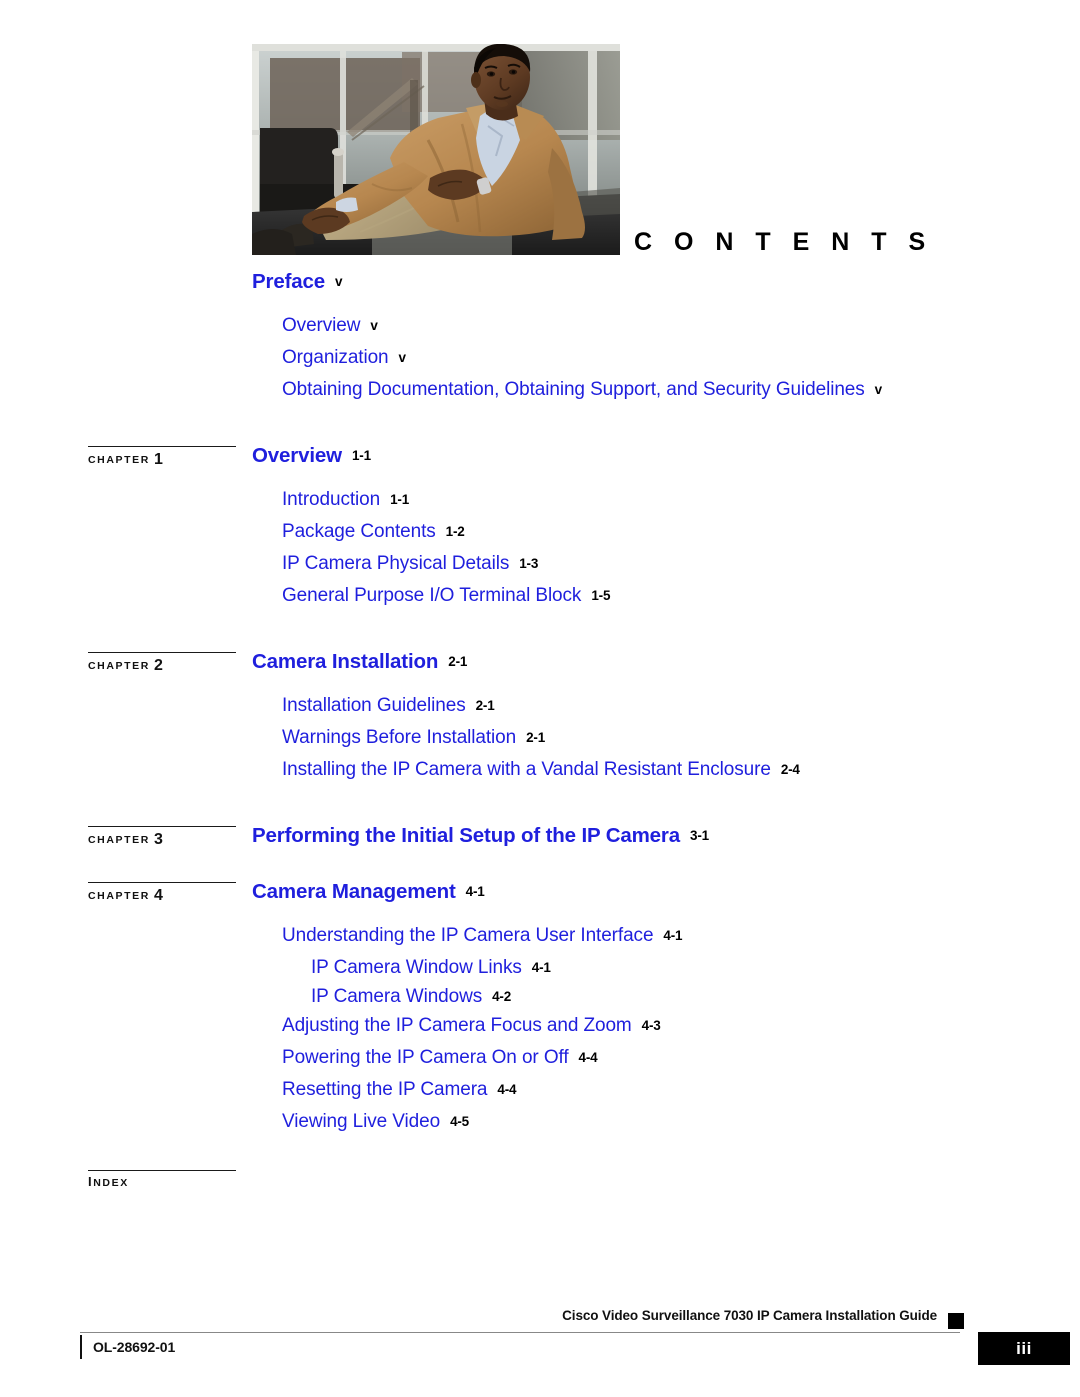 This screenshot has width=1080, height=1397. I want to click on toc-entry-label: Viewing Live Video, so click(361, 1121).